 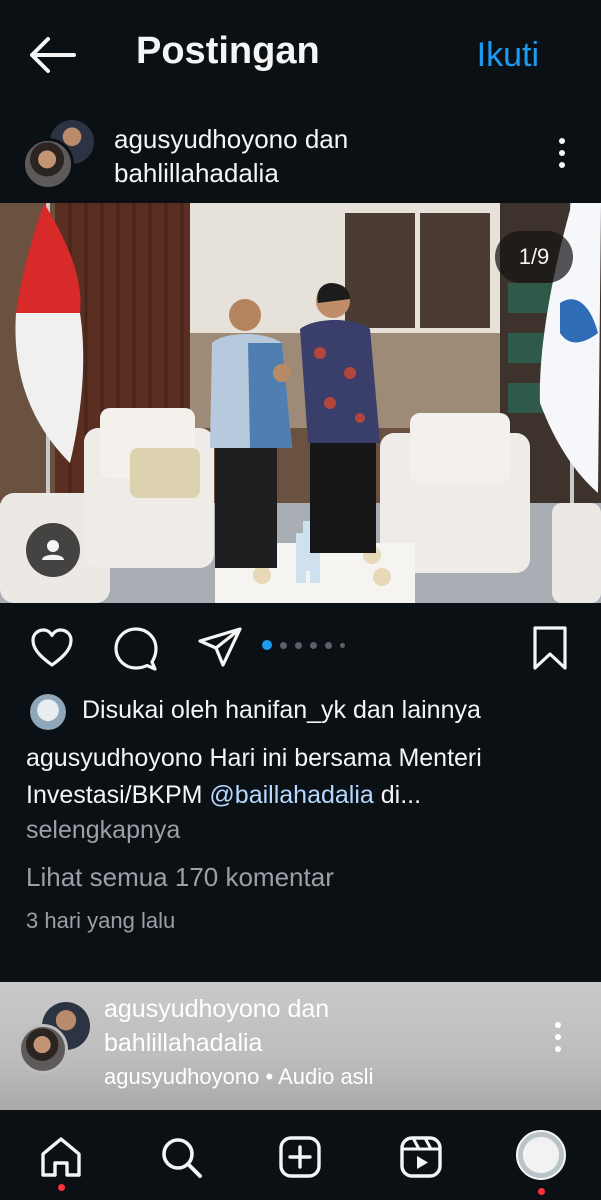 I want to click on caption-mention: @baillahadalia, so click(x=291, y=795).